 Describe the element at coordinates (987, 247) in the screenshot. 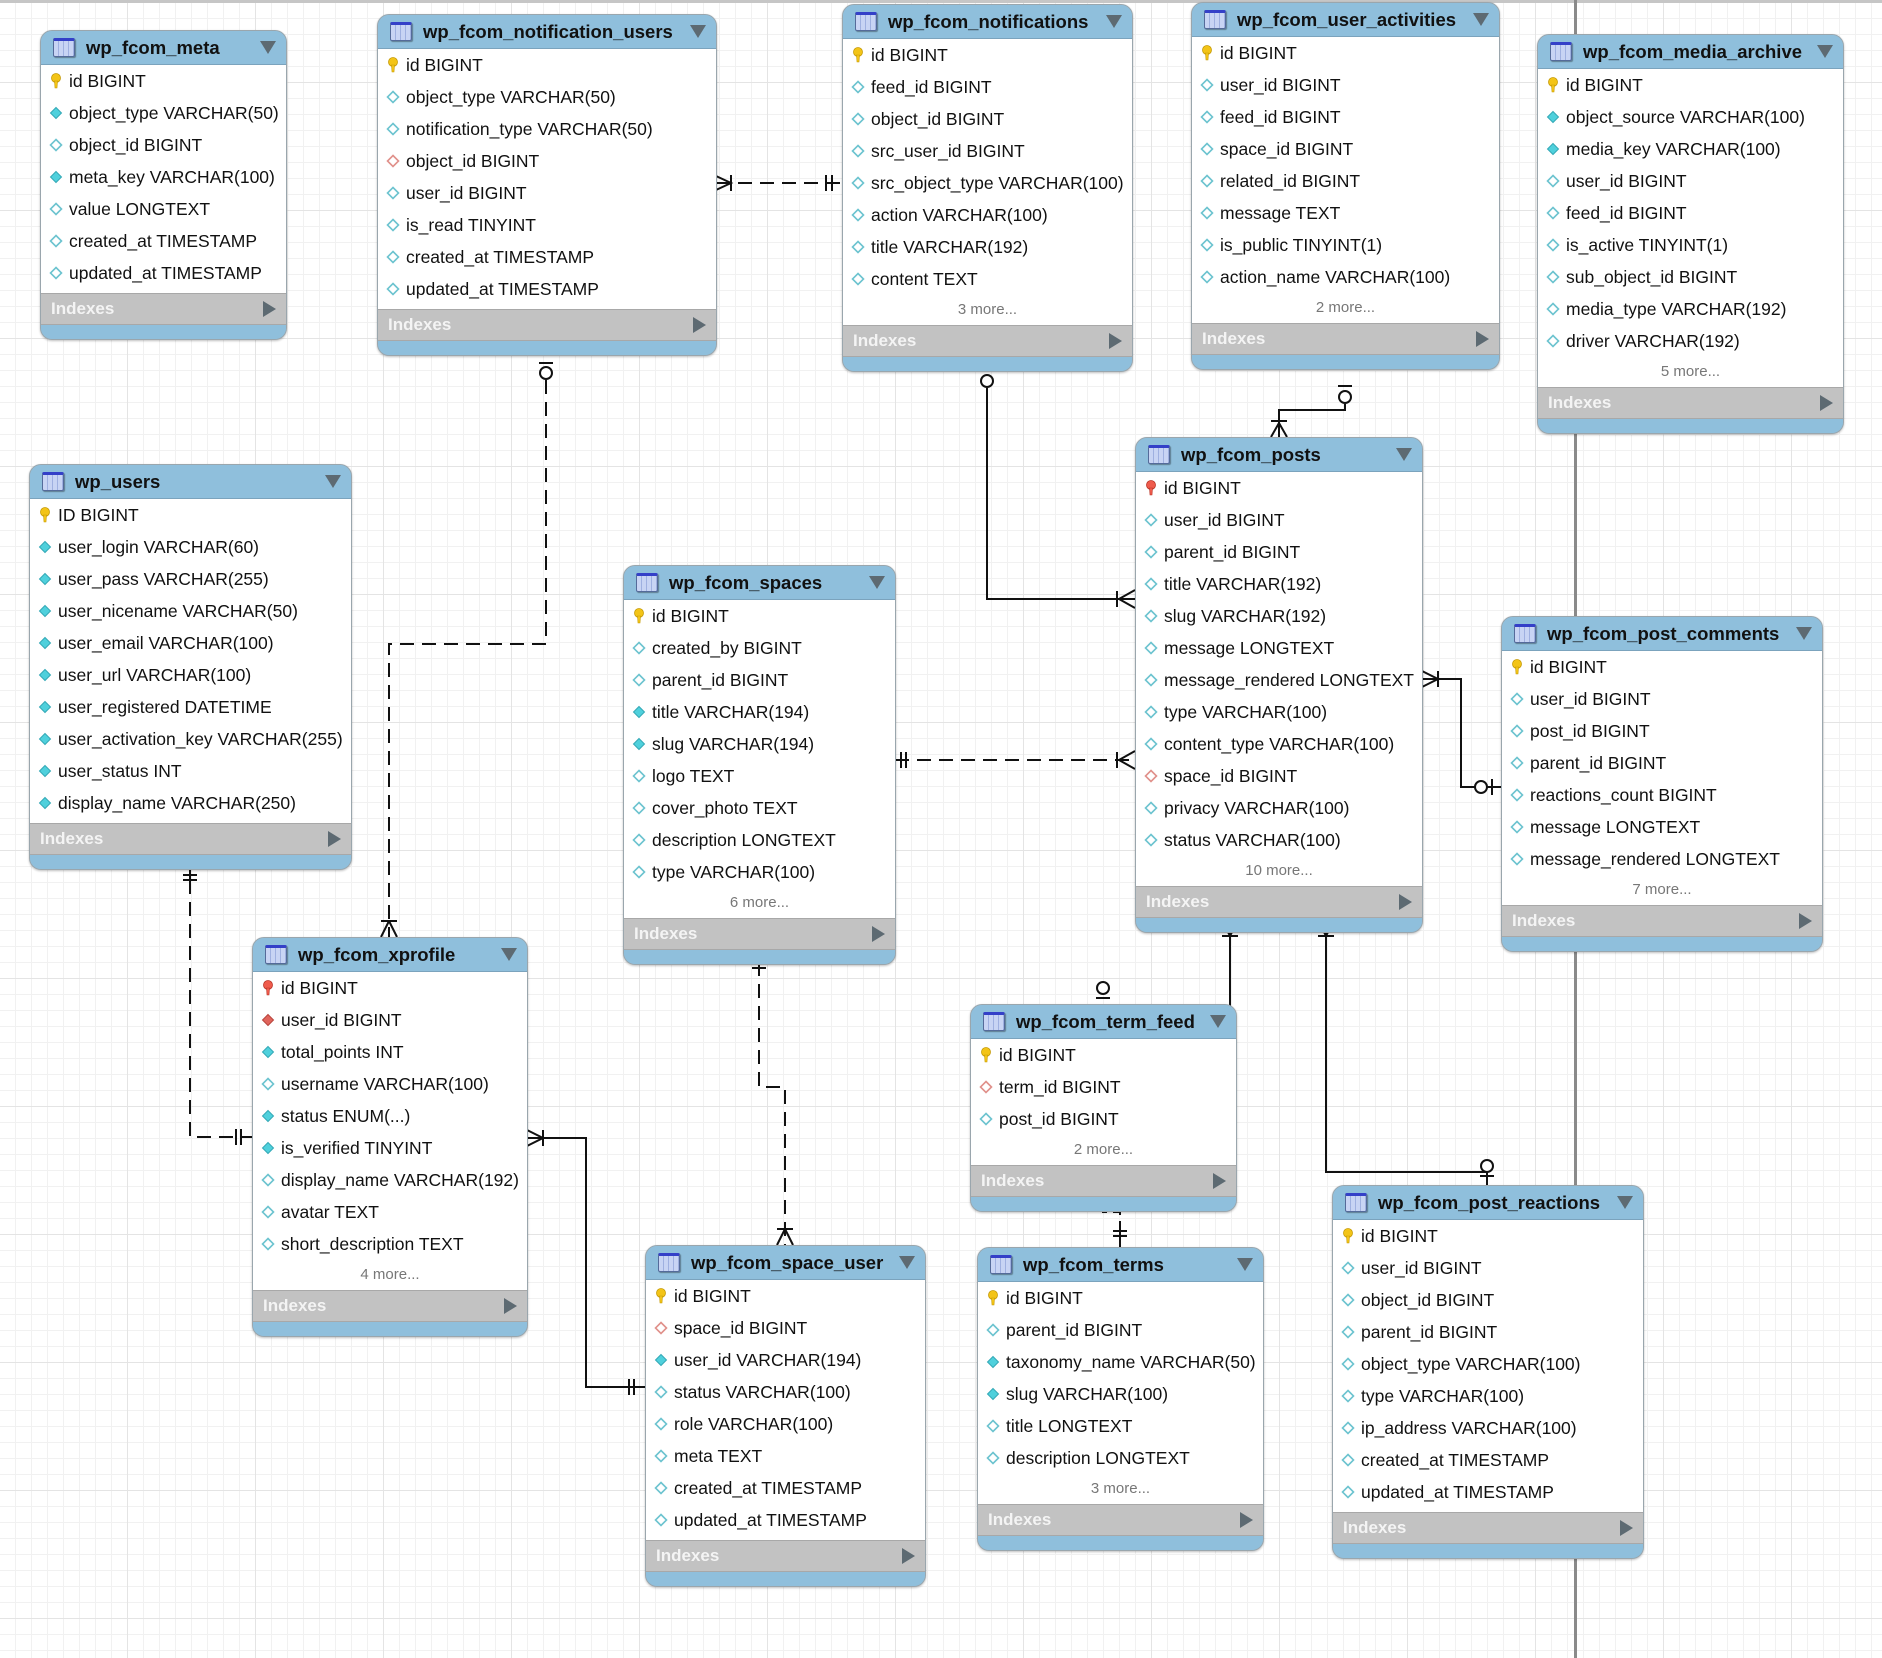

I see `column-row: title VARCHAR(192)` at that location.